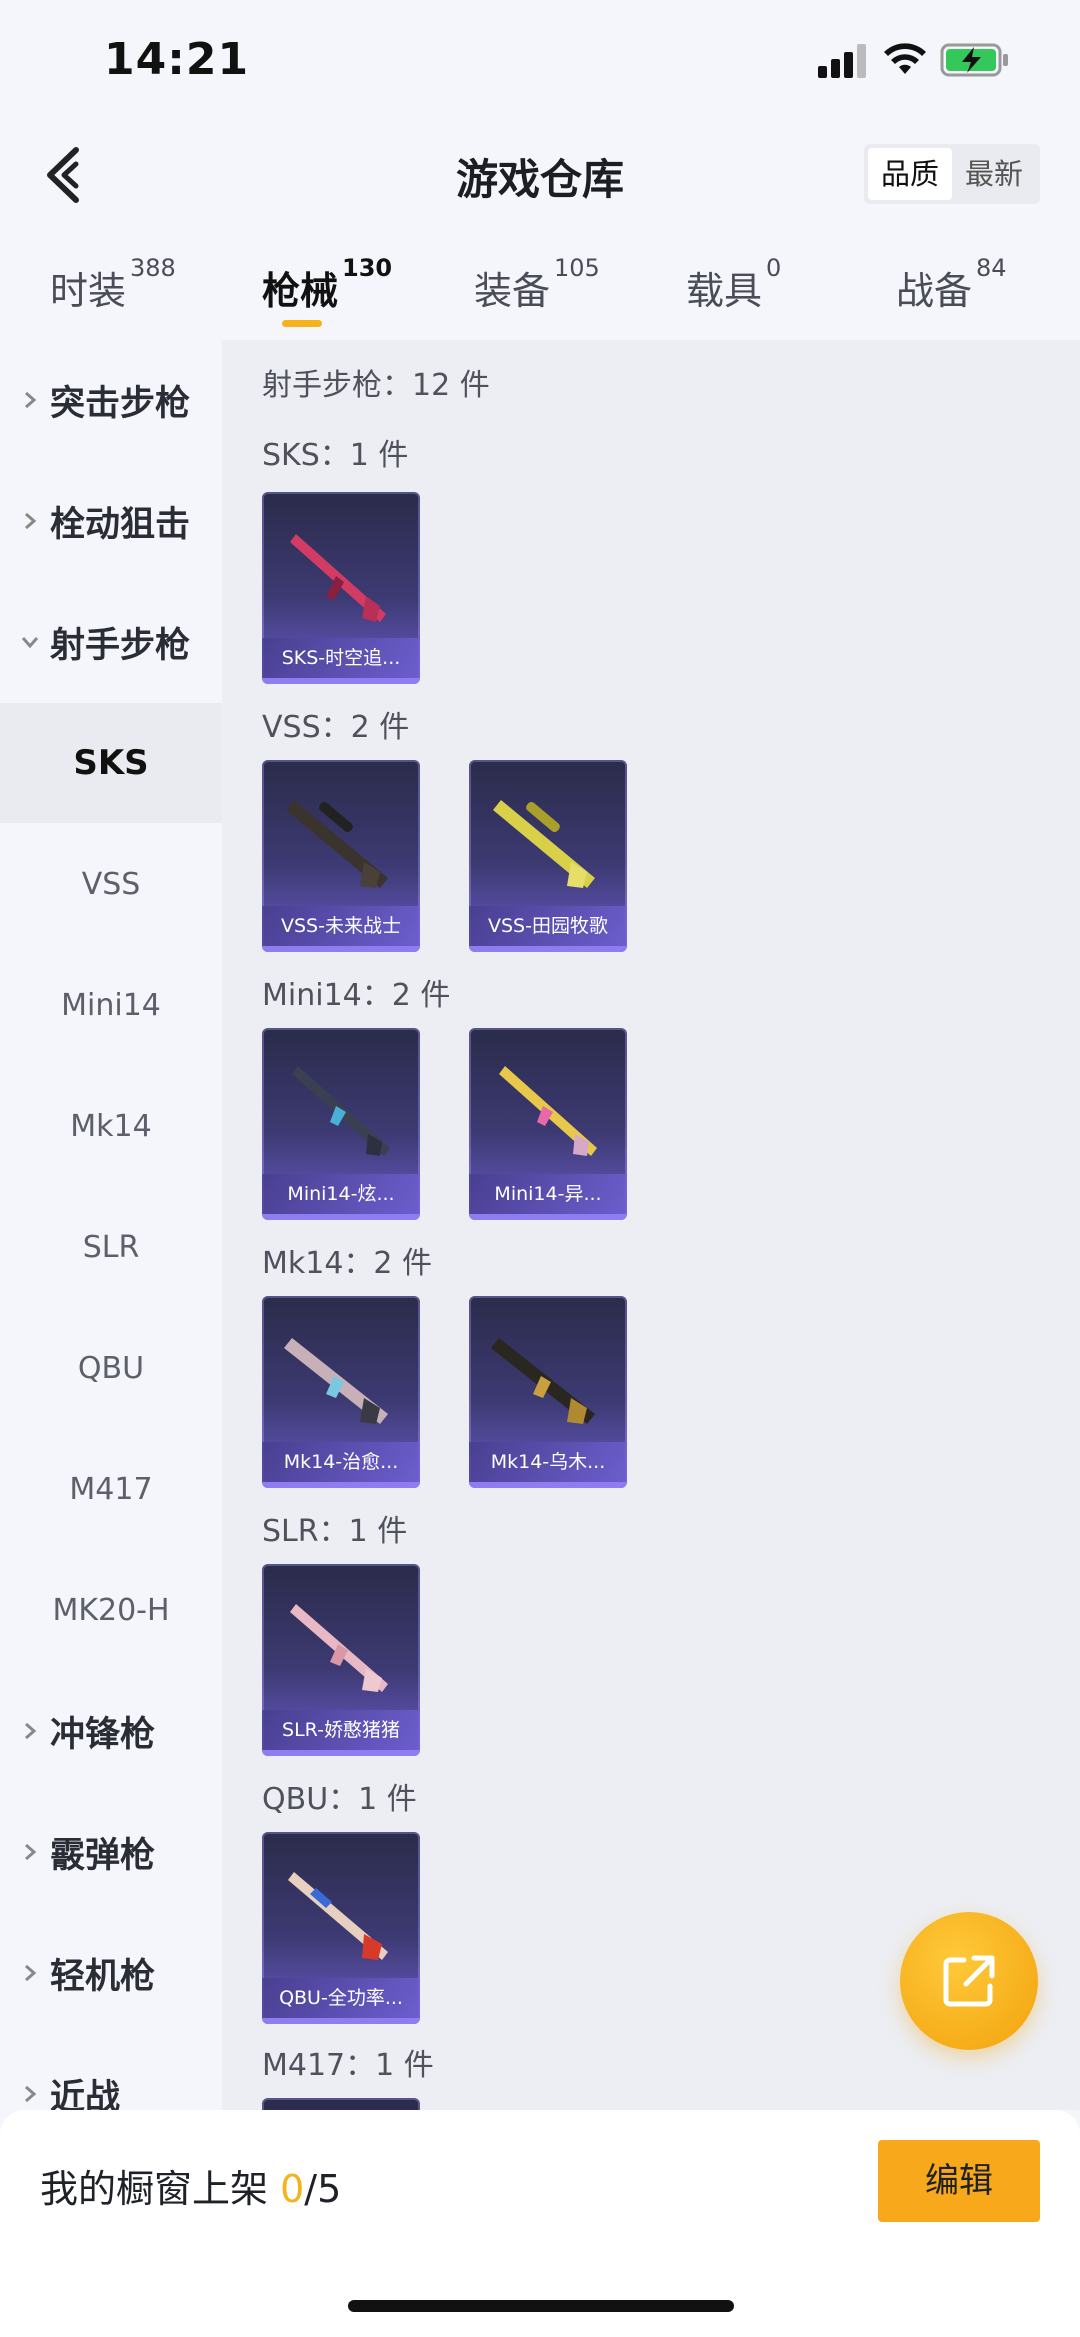 The width and height of the screenshot is (1080, 2337). Describe the element at coordinates (376, 385) in the screenshot. I see `section-title: 射手步枪：12 件` at that location.